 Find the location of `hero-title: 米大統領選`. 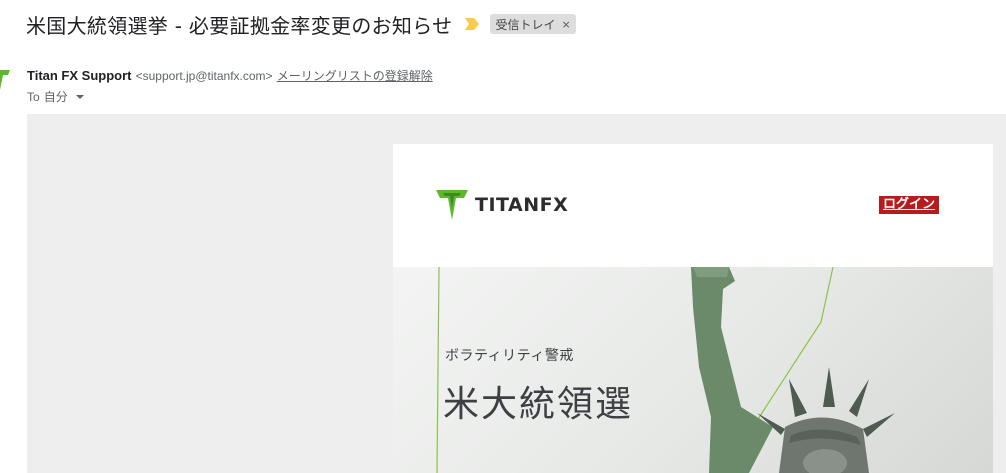

hero-title: 米大統領選 is located at coordinates (538, 404).